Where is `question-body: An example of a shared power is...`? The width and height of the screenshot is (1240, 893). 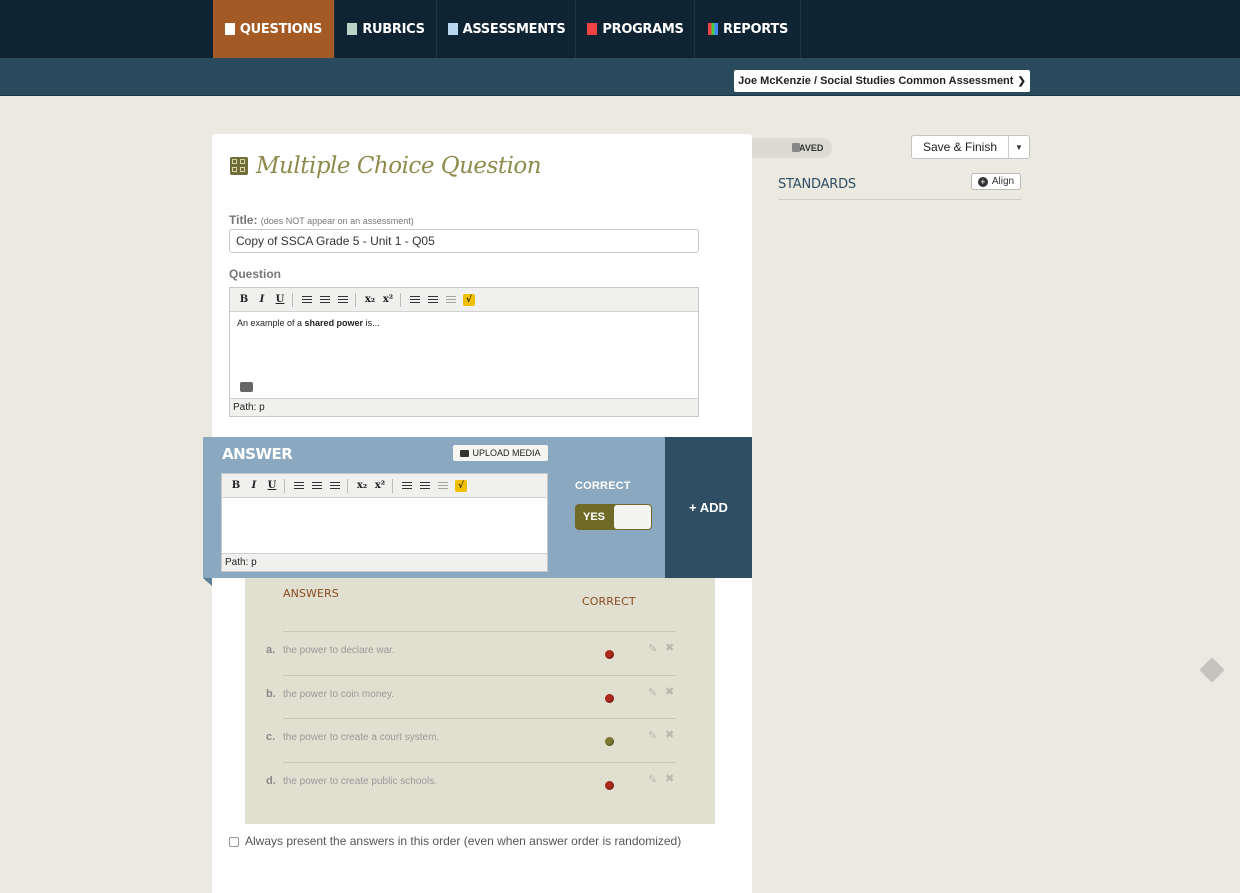
question-body: An example of a shared power is... is located at coordinates (464, 323).